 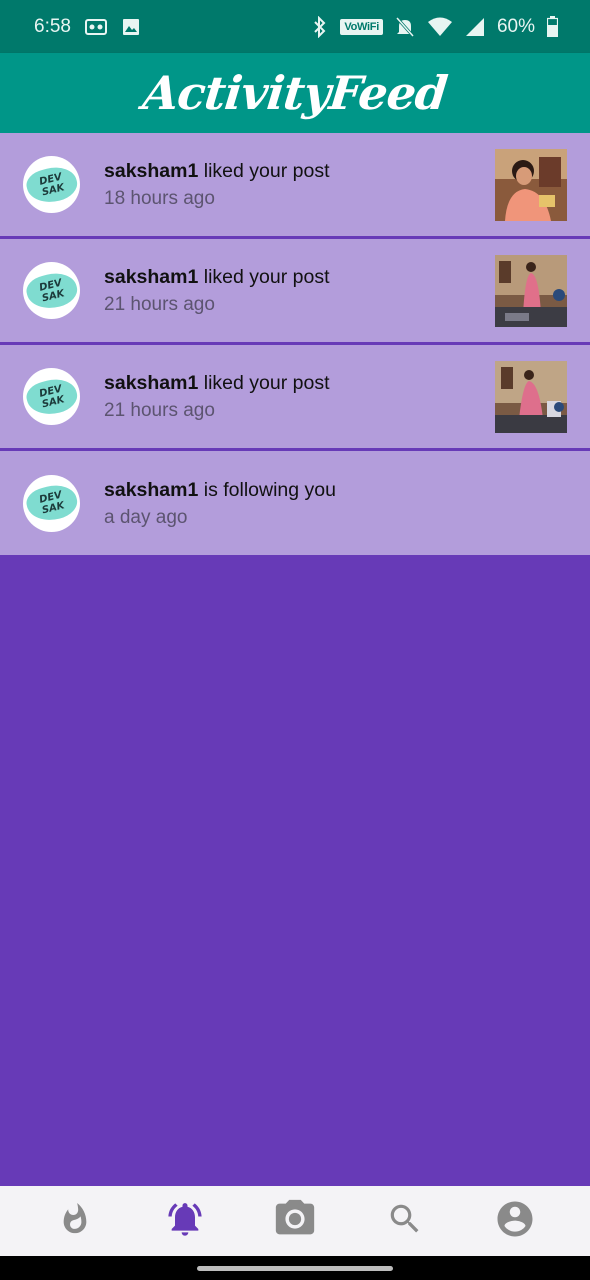 What do you see at coordinates (295, 26) in the screenshot?
I see `status-bar: 6:58 VoWiFi 60%` at bounding box center [295, 26].